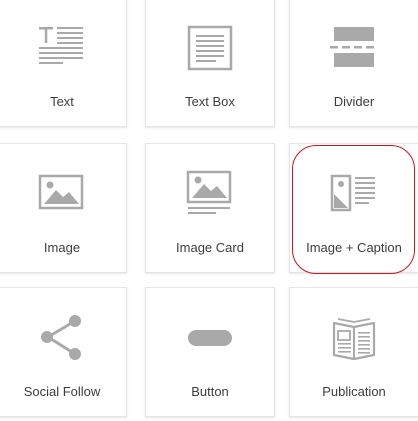 Image resolution: width=418 pixels, height=421 pixels. Describe the element at coordinates (210, 338) in the screenshot. I see `button-icon` at that location.